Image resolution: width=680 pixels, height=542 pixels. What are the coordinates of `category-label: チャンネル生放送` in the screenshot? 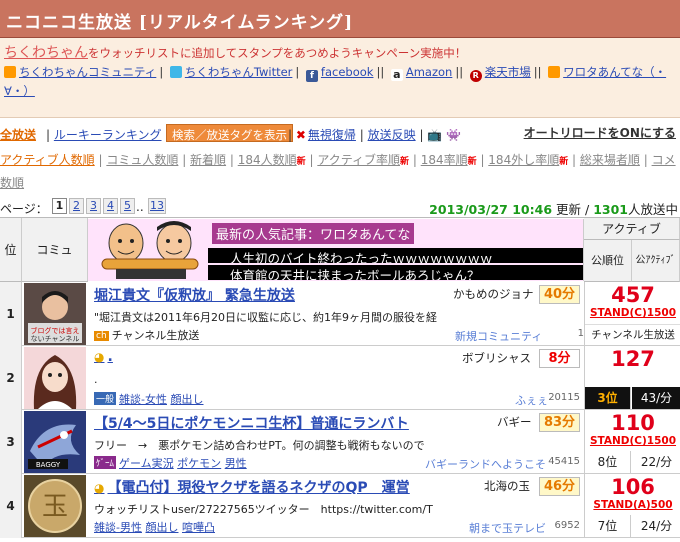 It's located at (155, 335).